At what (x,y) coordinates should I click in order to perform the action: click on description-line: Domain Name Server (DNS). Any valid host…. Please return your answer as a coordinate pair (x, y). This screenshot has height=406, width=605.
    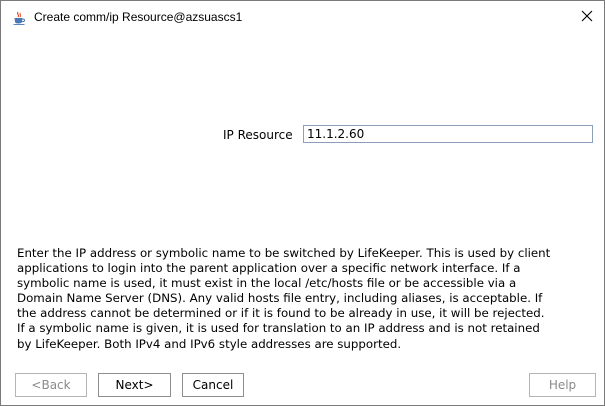
    Looking at the image, I should click on (280, 298).